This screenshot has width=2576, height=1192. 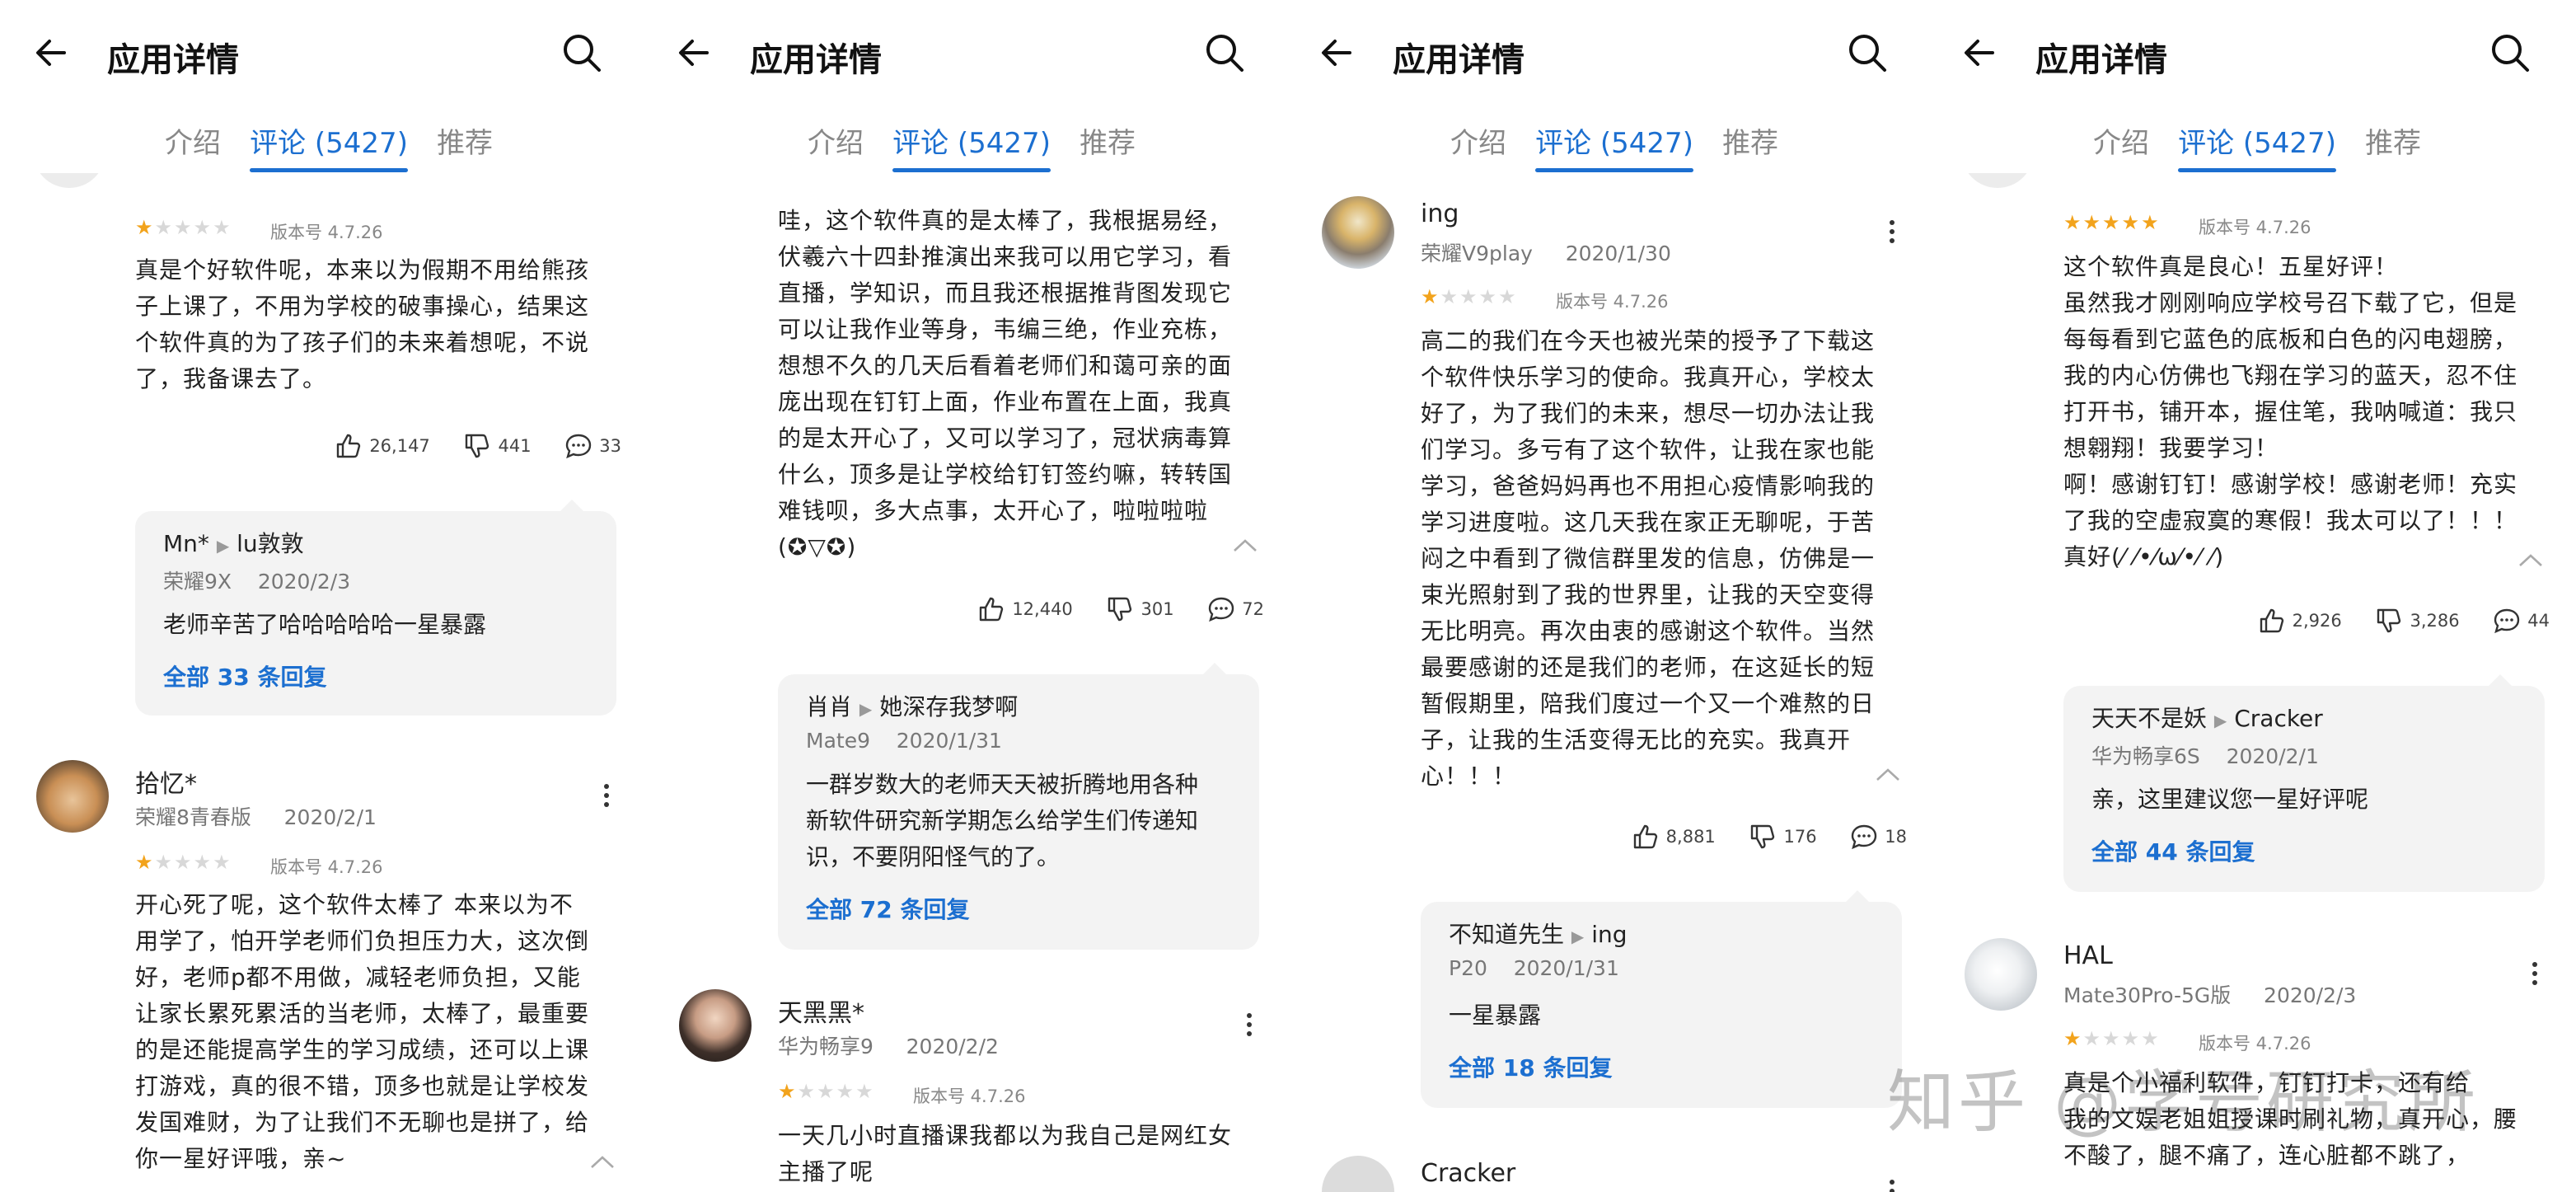 What do you see at coordinates (1235, 609) in the screenshot?
I see `comment-button: 72` at bounding box center [1235, 609].